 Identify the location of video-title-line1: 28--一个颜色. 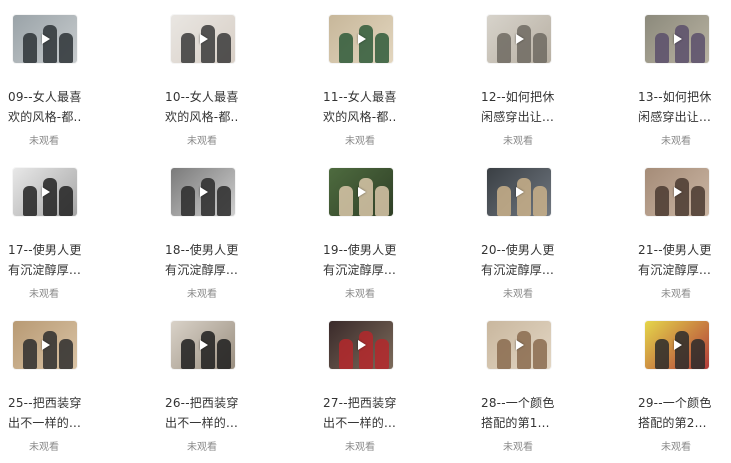
(529, 403).